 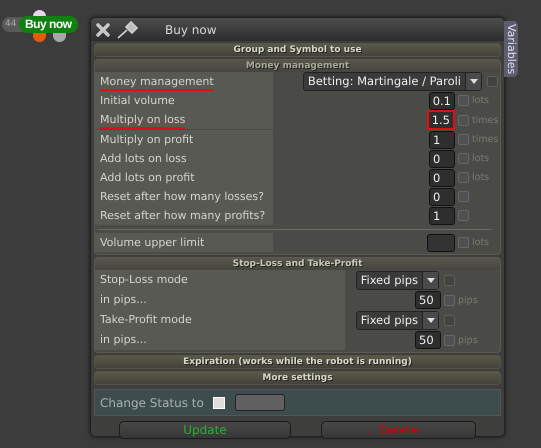 What do you see at coordinates (205, 430) in the screenshot?
I see `update-button: Update` at bounding box center [205, 430].